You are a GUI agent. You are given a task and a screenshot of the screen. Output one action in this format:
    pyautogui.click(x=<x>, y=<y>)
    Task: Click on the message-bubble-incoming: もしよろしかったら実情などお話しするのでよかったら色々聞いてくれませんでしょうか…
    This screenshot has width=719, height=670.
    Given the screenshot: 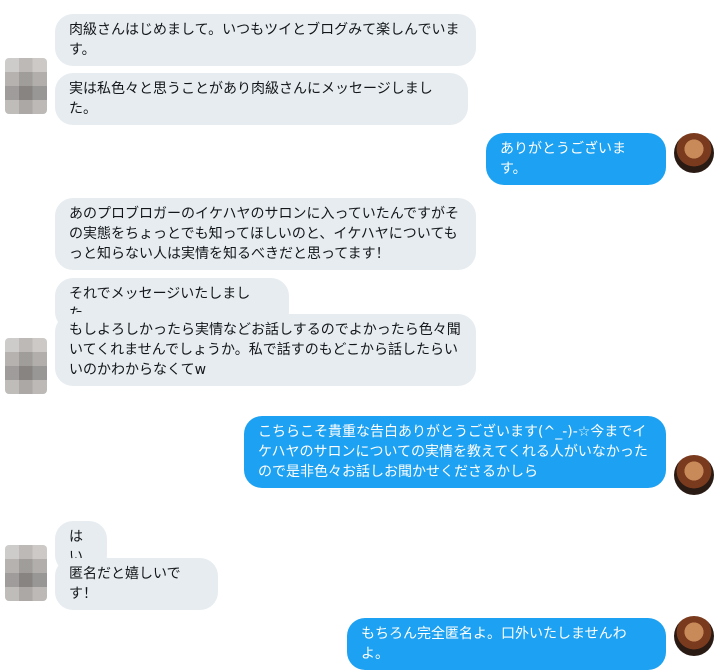 What is the action you would take?
    pyautogui.click(x=265, y=350)
    